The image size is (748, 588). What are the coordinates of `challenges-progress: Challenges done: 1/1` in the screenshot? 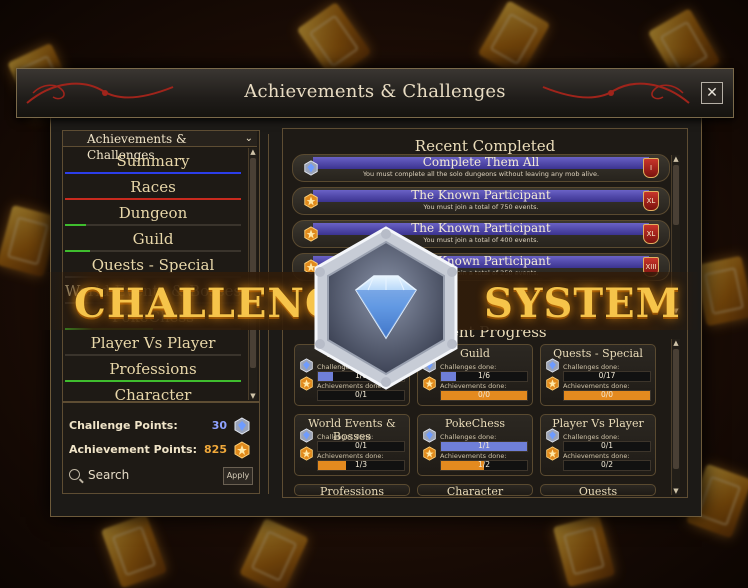 It's located at (484, 442).